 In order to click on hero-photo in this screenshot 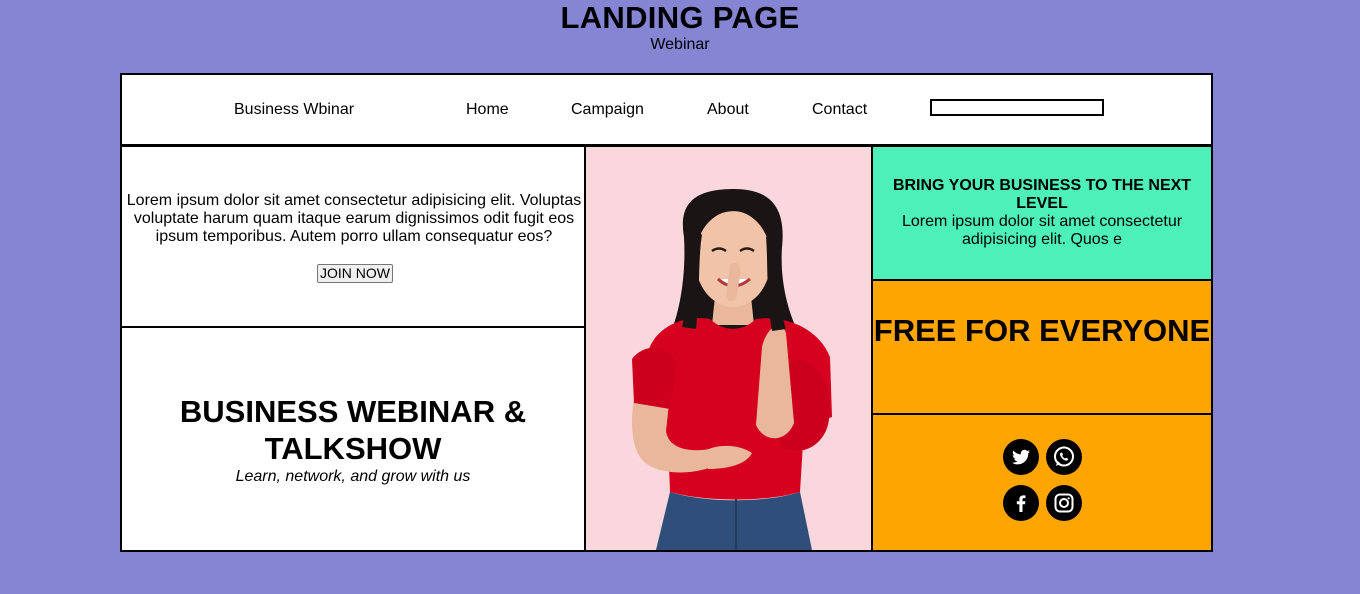, I will do `click(729, 348)`.